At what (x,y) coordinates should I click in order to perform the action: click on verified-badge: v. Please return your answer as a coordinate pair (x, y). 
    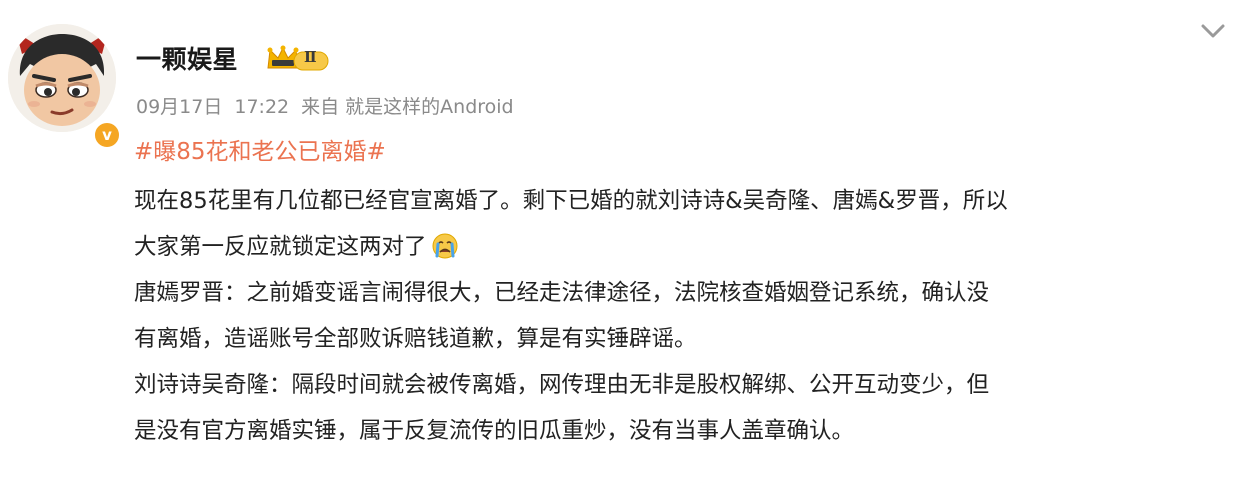
    Looking at the image, I should click on (107, 135).